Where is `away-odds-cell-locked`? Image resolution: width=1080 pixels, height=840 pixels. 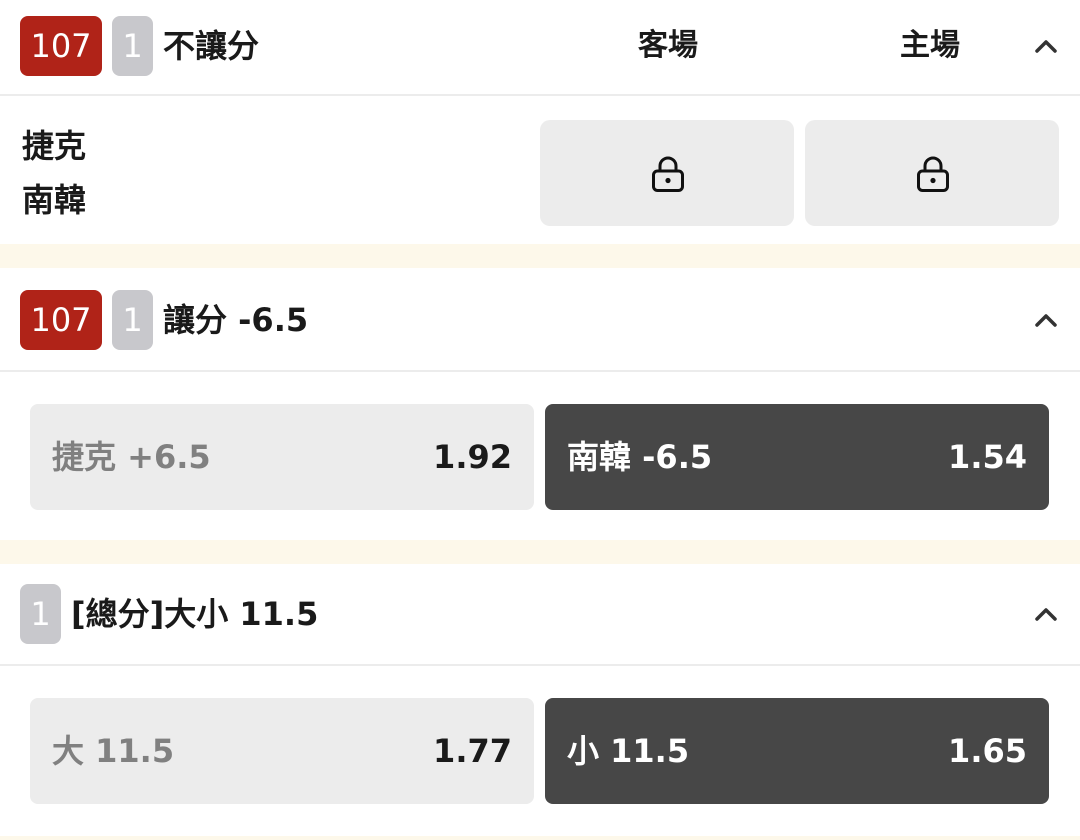
away-odds-cell-locked is located at coordinates (667, 173).